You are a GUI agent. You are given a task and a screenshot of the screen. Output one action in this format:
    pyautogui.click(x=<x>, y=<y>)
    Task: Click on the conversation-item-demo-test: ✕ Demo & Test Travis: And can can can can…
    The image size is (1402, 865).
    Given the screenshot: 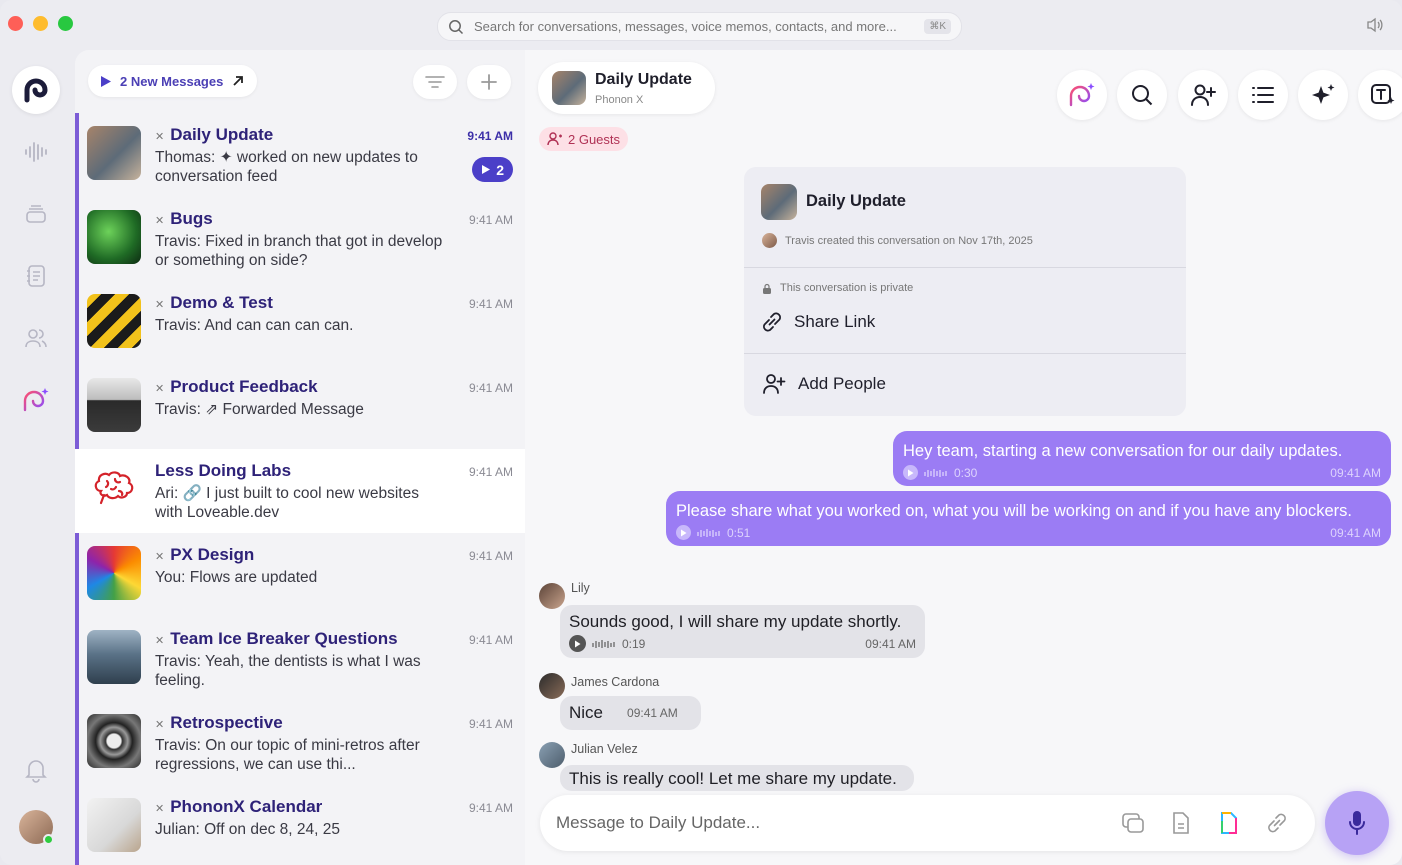 What is the action you would take?
    pyautogui.click(x=300, y=323)
    